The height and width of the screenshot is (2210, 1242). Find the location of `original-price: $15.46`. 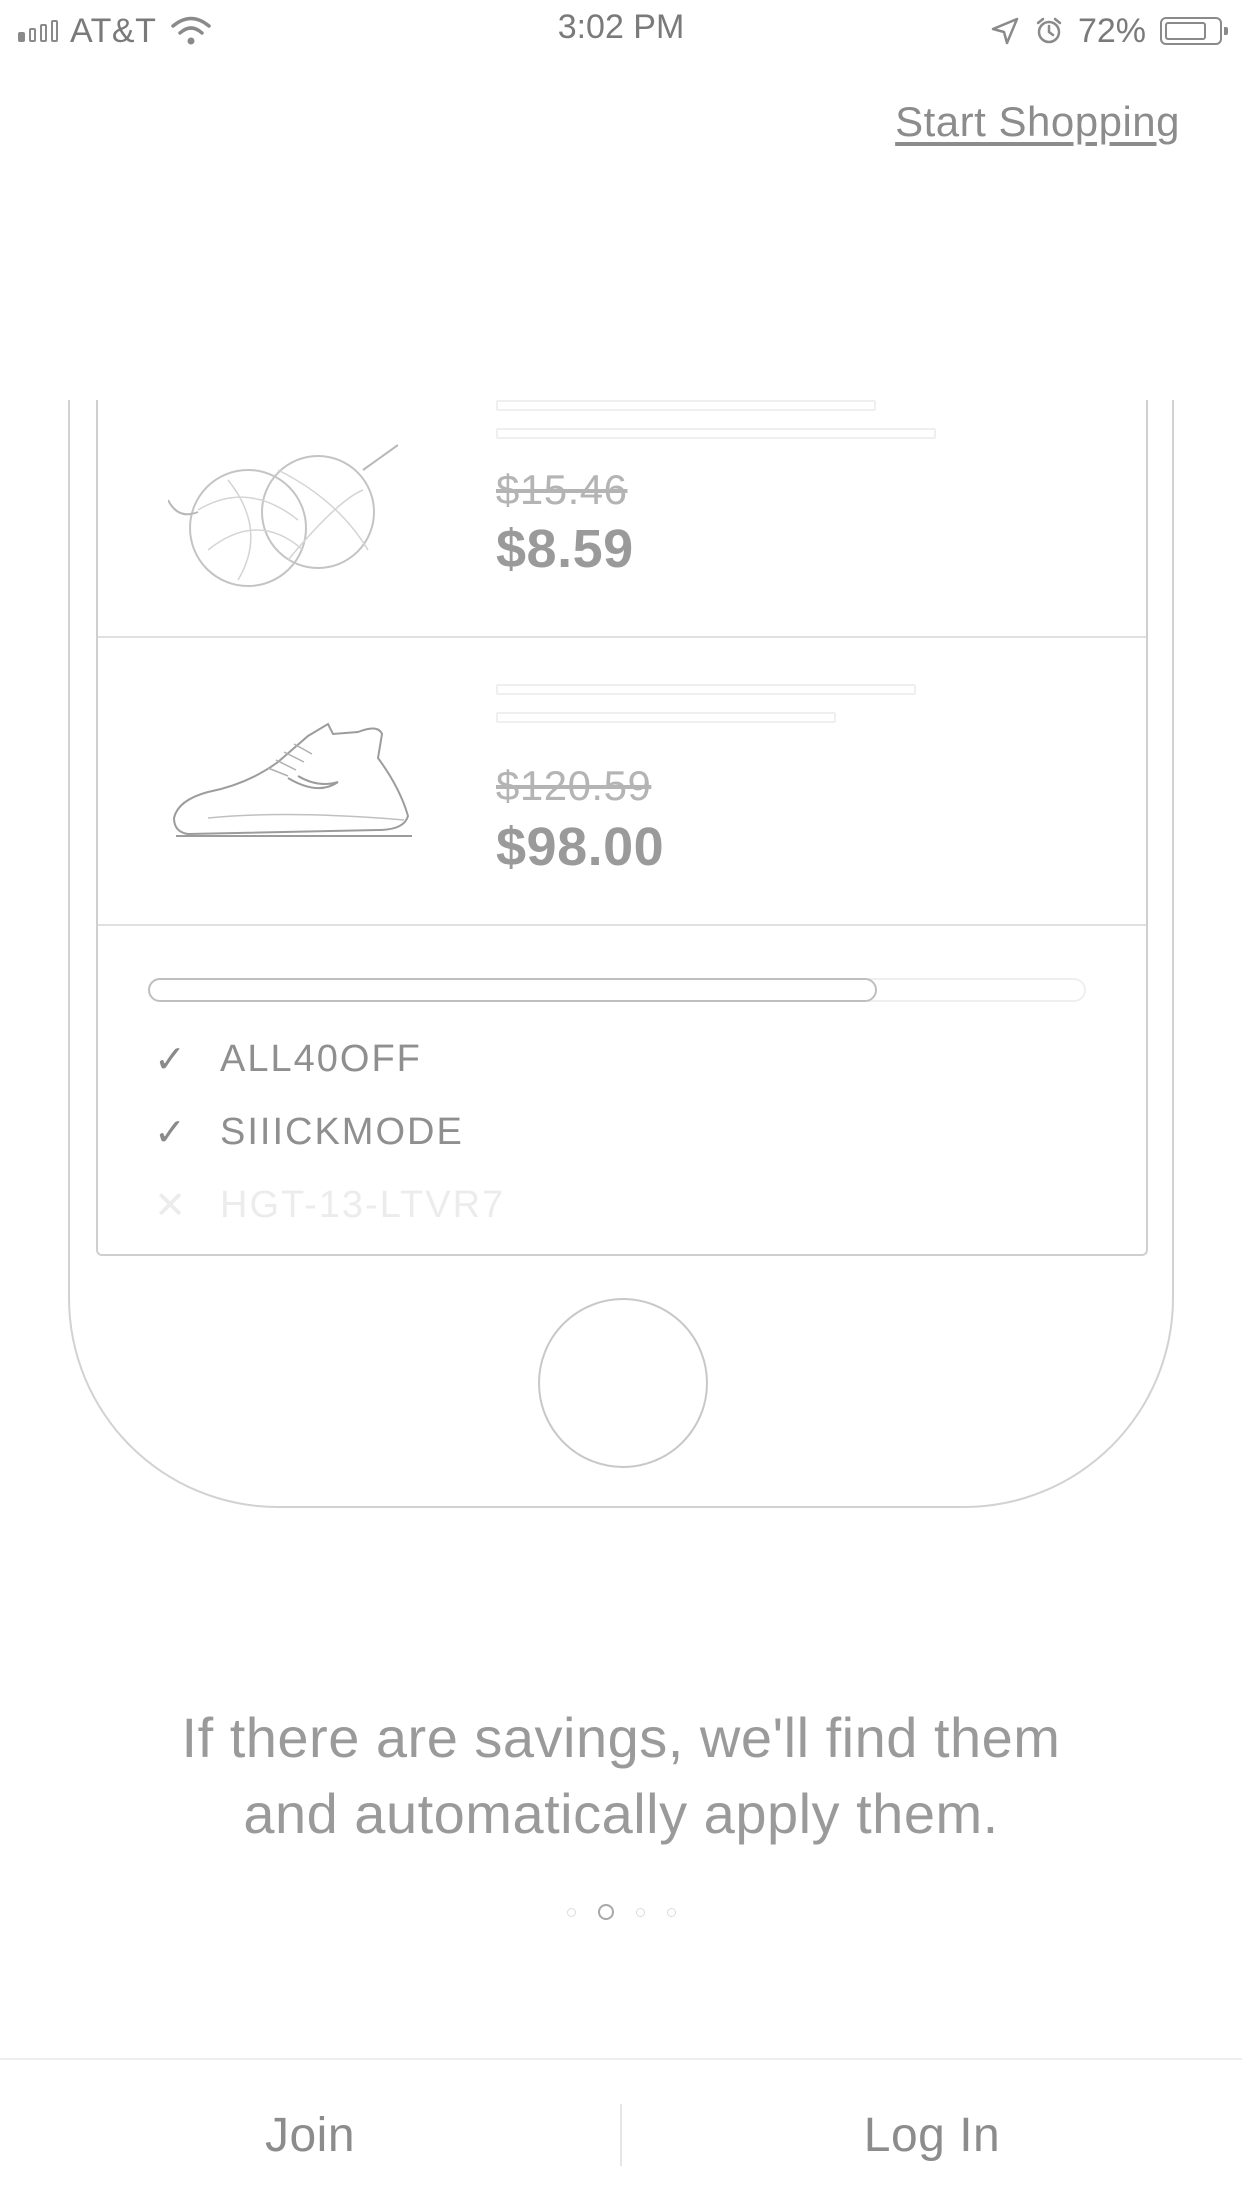

original-price: $15.46 is located at coordinates (562, 489).